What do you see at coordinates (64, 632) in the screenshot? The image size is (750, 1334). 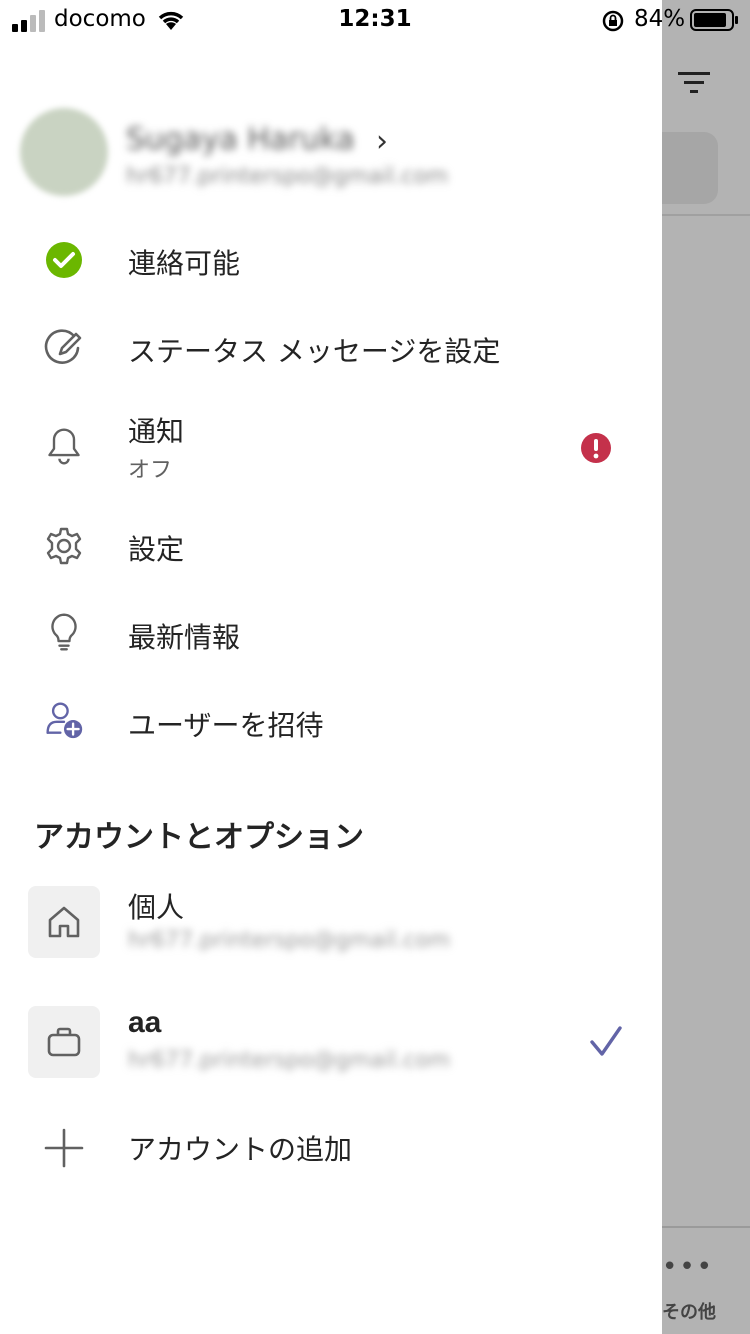 I see `lightbulb-icon` at bounding box center [64, 632].